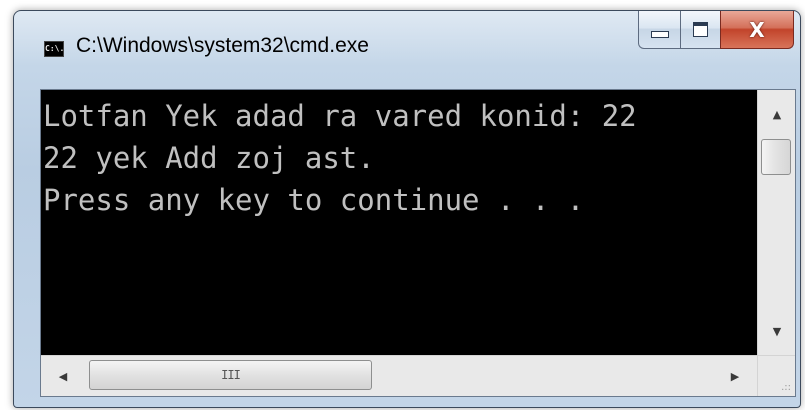 This screenshot has width=805, height=410. I want to click on vertical-scrollbar: ▲ ▼, so click(776, 222).